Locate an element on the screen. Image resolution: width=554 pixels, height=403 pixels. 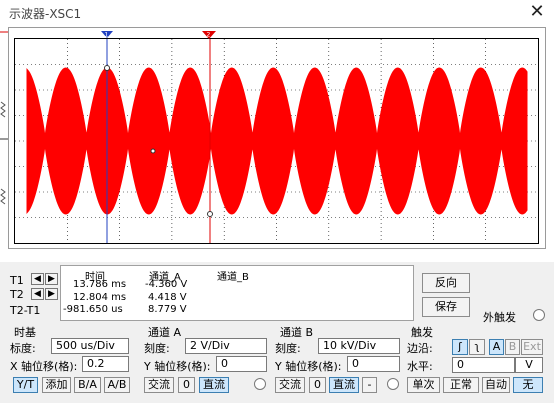
channel-a-ypos-label: Y 轴位移(格): is located at coordinates (177, 366).